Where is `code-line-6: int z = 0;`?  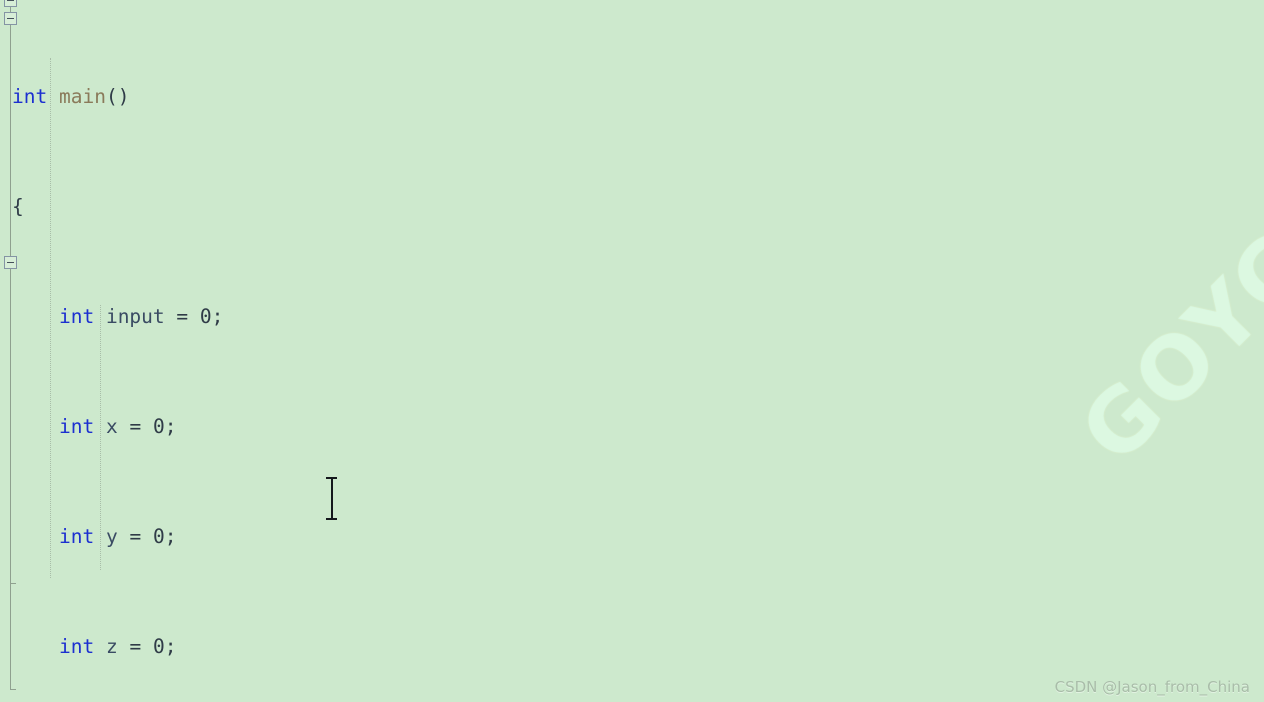
code-line-6: int z = 0; is located at coordinates (632, 647).